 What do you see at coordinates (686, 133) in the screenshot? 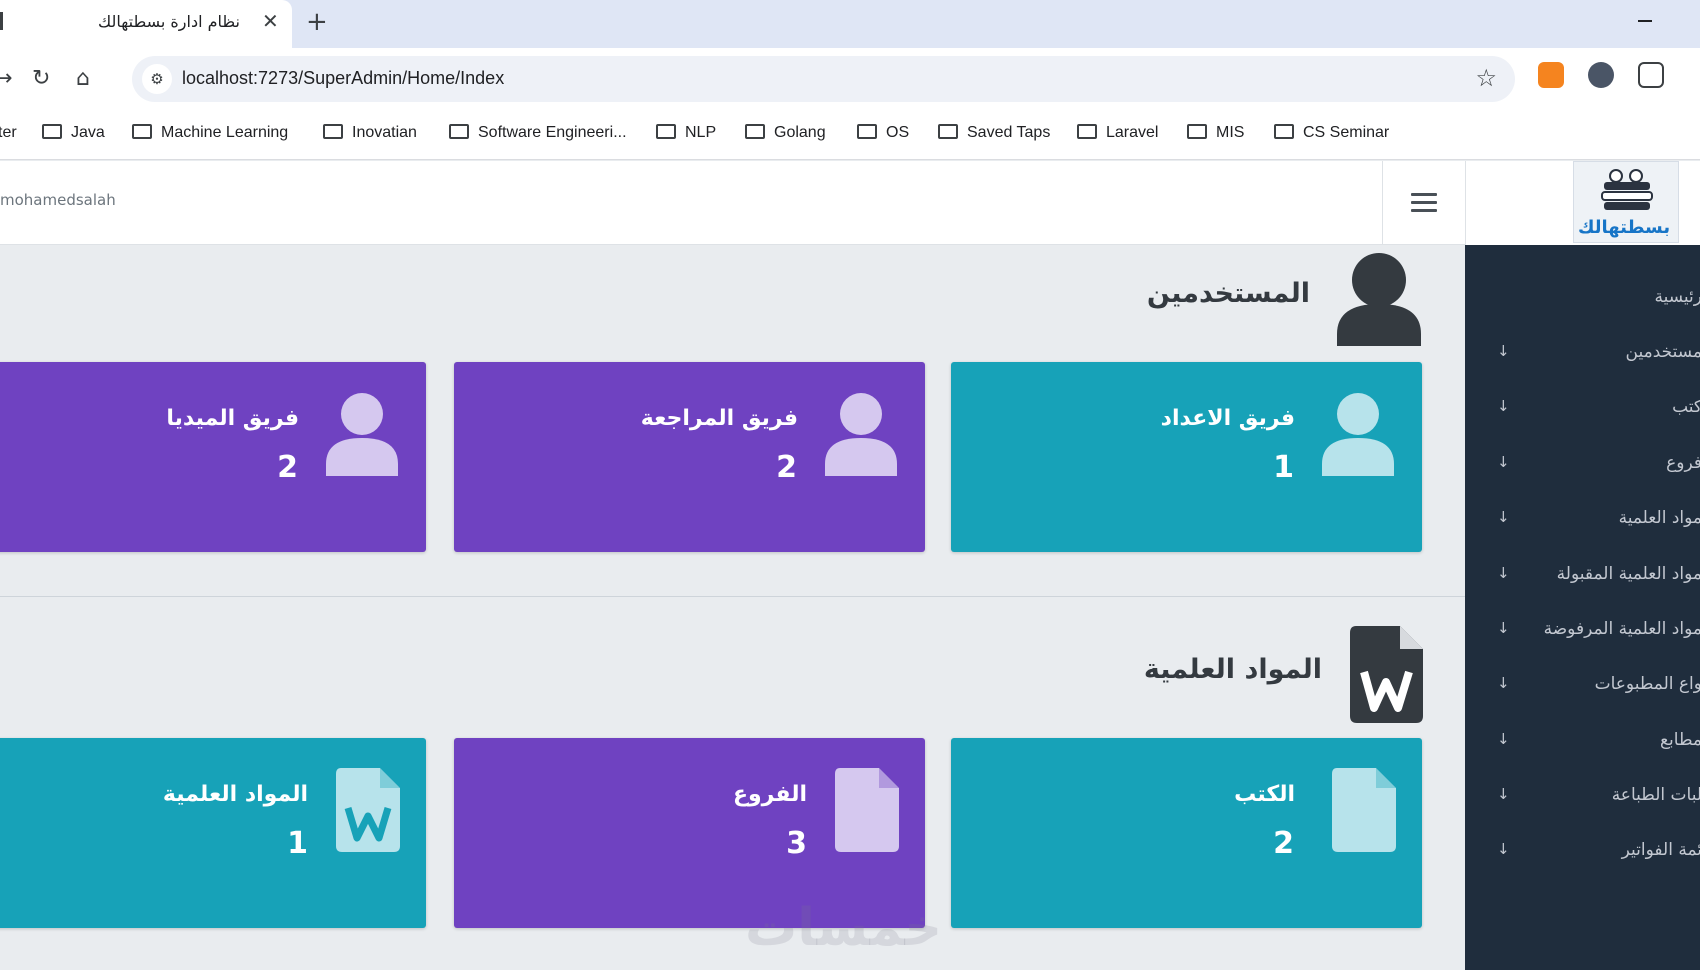
I see `bookmark-folder: NLP` at bounding box center [686, 133].